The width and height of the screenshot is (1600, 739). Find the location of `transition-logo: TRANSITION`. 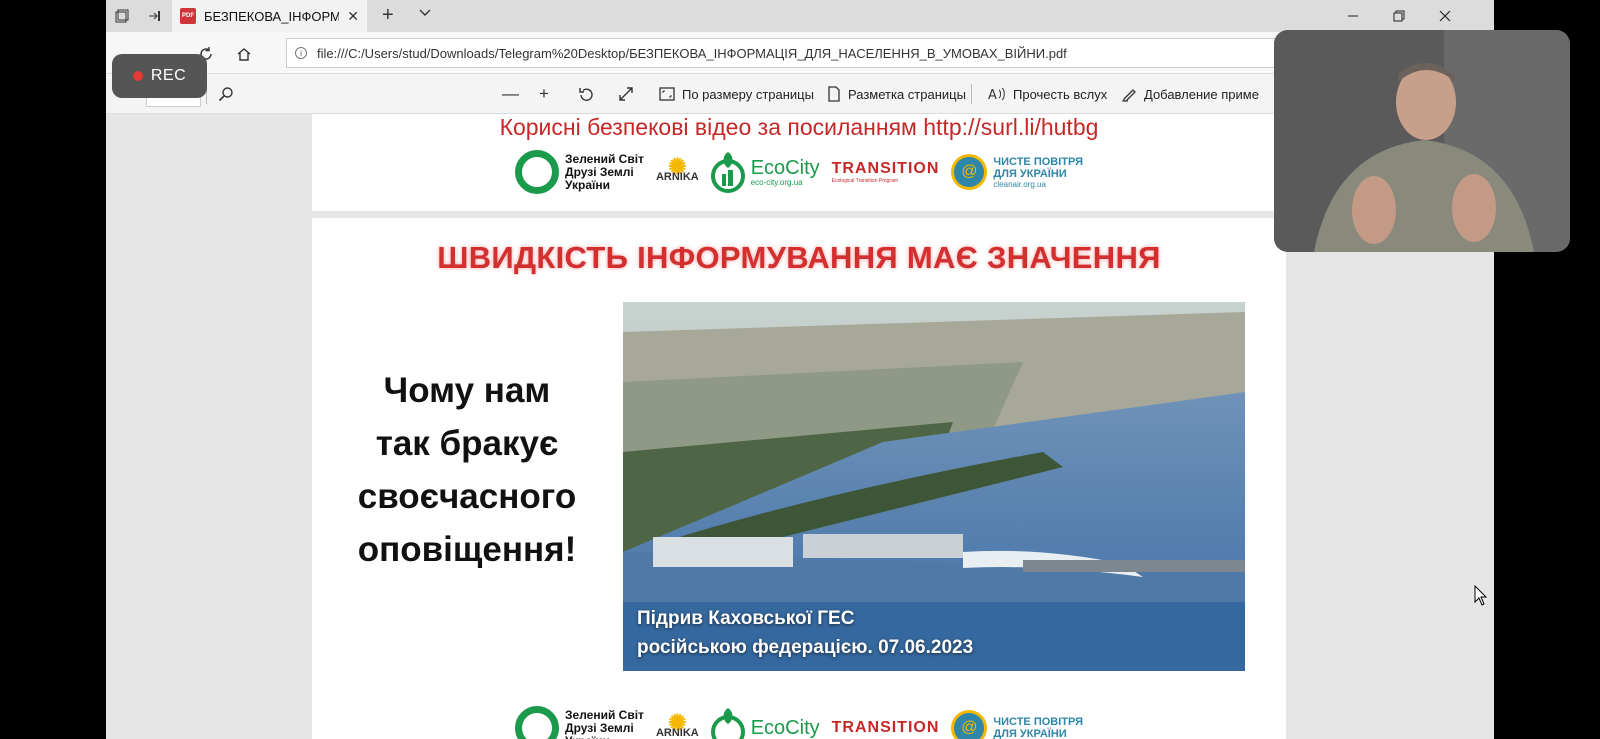

transition-logo: TRANSITION is located at coordinates (885, 727).